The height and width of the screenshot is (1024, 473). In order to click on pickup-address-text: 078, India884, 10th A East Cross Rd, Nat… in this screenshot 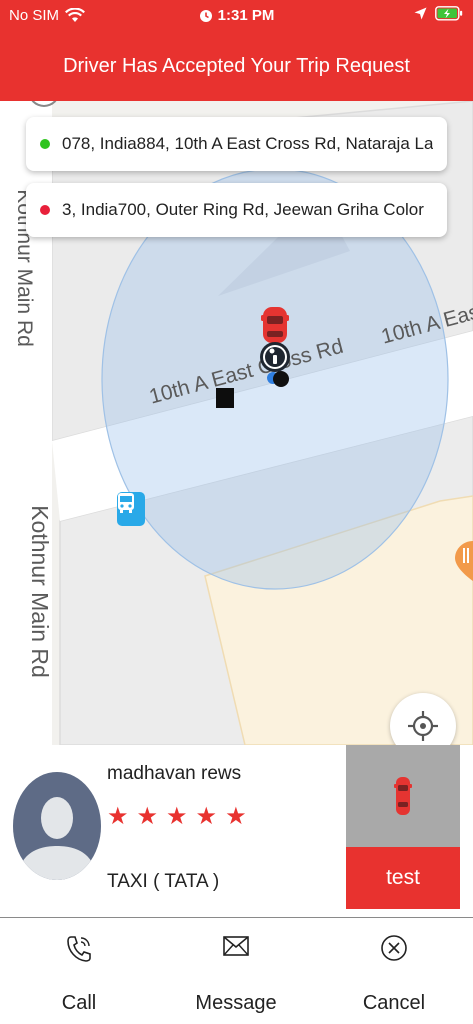, I will do `click(248, 143)`.